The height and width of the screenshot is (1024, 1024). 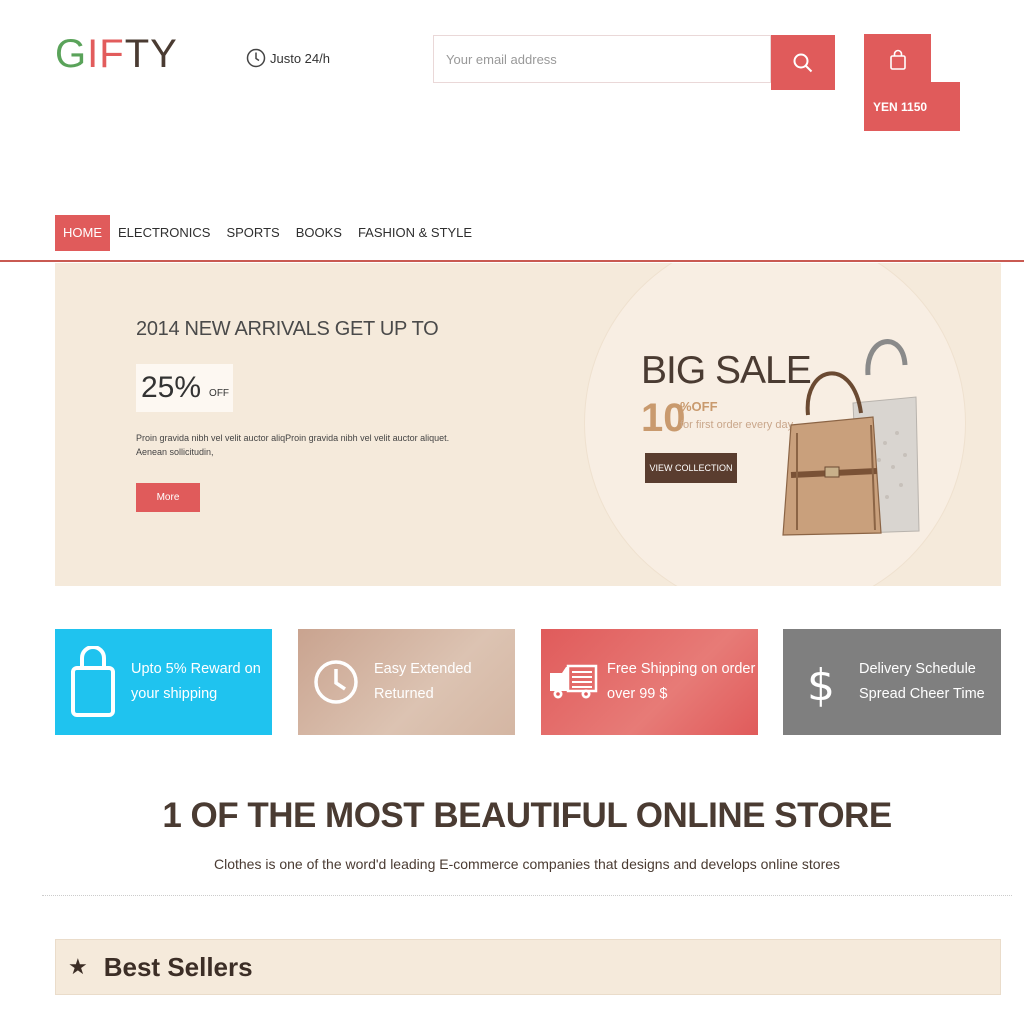 I want to click on feature-reward: Upto 5% Reward on your shipping, so click(x=163, y=682).